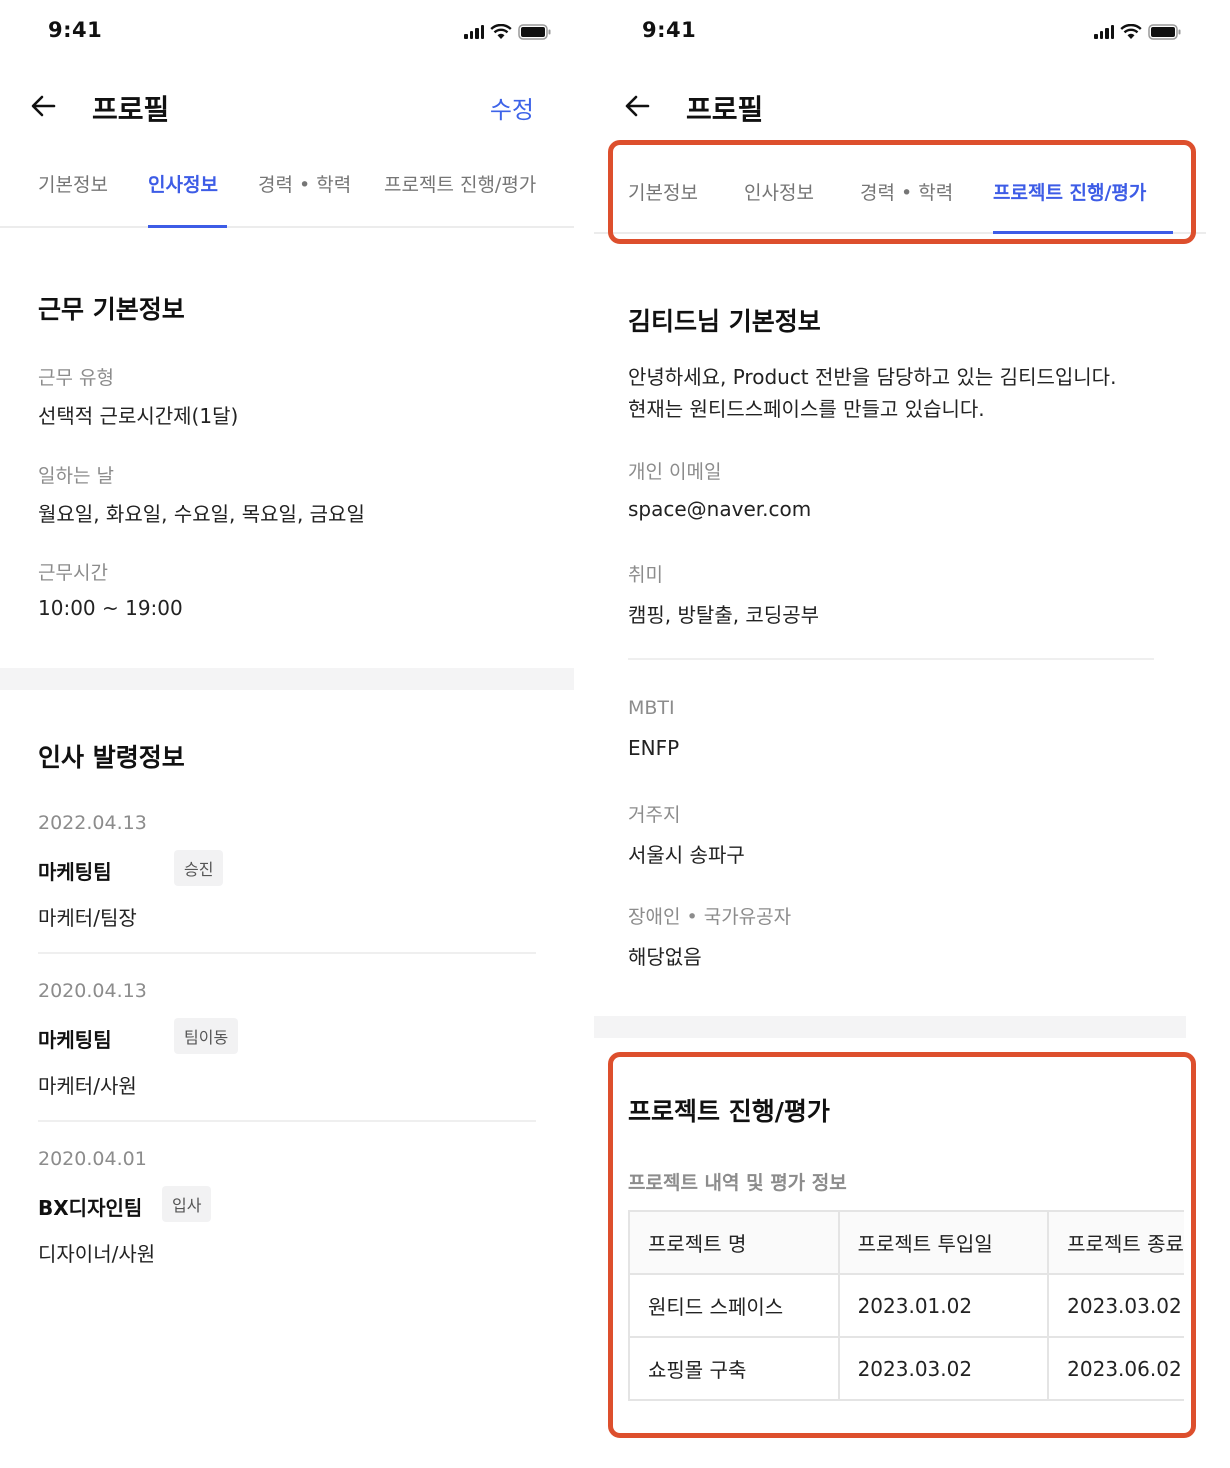  What do you see at coordinates (651, 708) in the screenshot?
I see `field-label: MBTI` at bounding box center [651, 708].